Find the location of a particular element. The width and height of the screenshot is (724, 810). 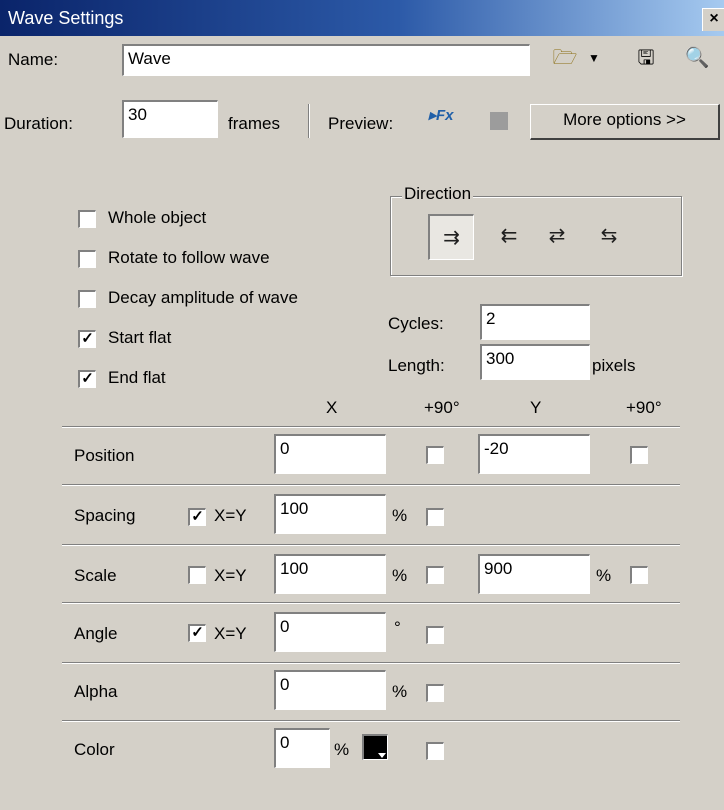

search-icon: 🔍 is located at coordinates (697, 58).